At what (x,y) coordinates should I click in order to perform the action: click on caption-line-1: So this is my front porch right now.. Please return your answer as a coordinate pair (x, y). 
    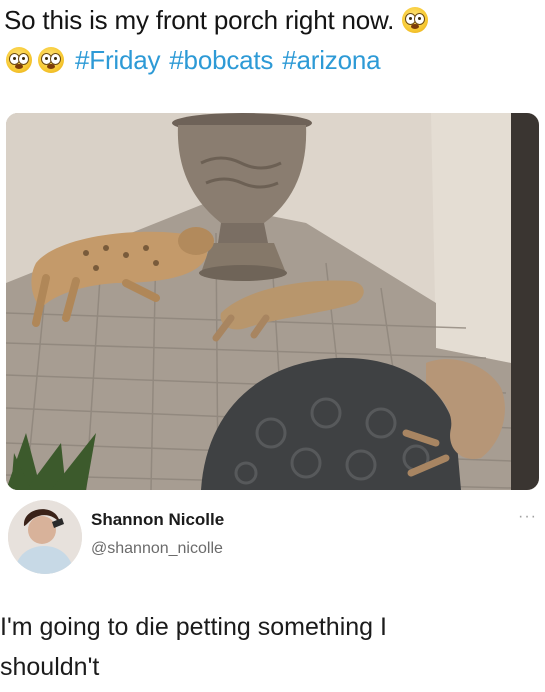
    Looking at the image, I should click on (272, 20).